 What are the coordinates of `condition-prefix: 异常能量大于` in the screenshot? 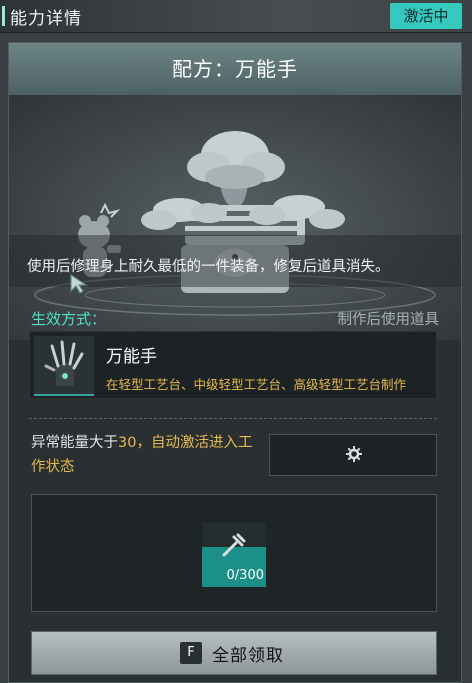 It's located at (74, 443).